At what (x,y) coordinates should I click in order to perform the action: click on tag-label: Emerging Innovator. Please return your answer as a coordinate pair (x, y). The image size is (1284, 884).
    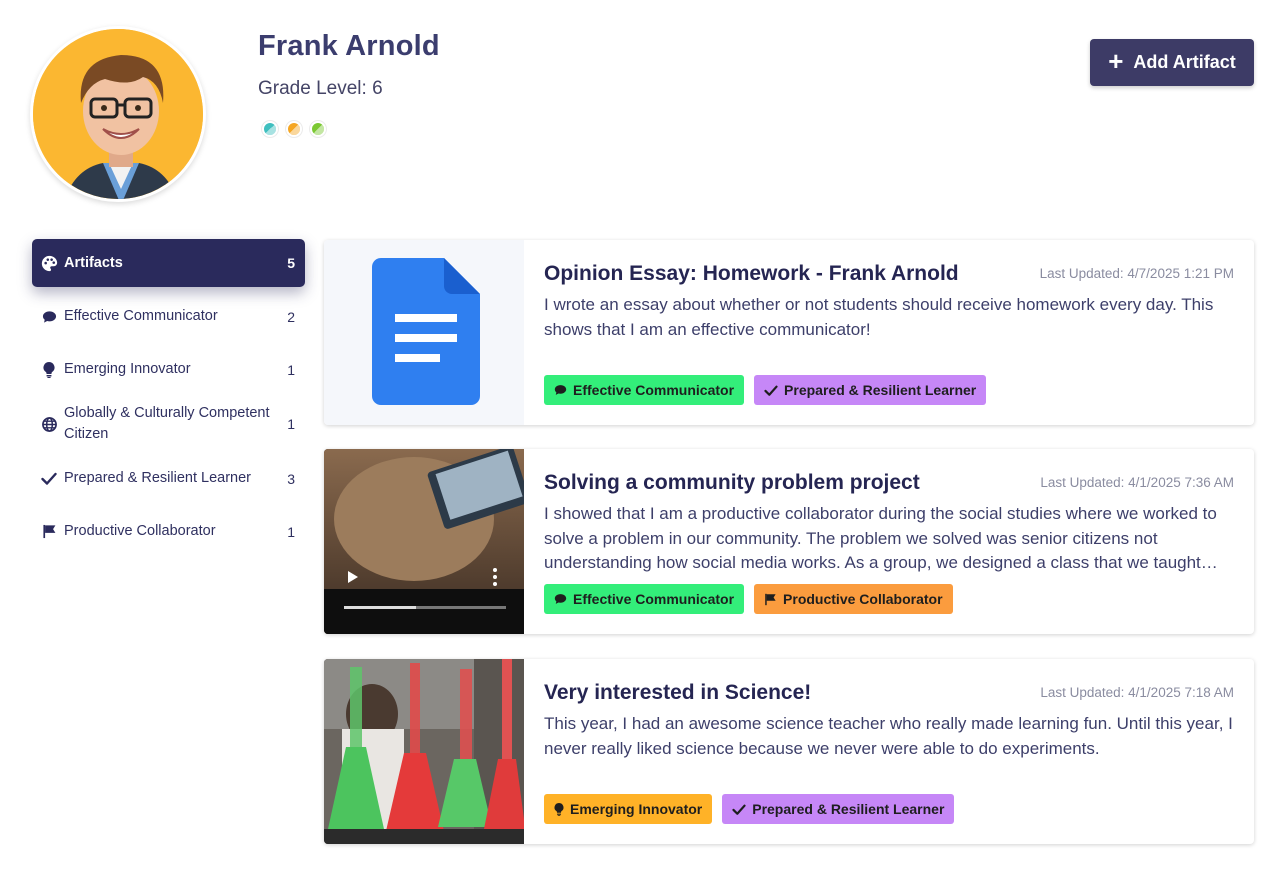
    Looking at the image, I should click on (636, 809).